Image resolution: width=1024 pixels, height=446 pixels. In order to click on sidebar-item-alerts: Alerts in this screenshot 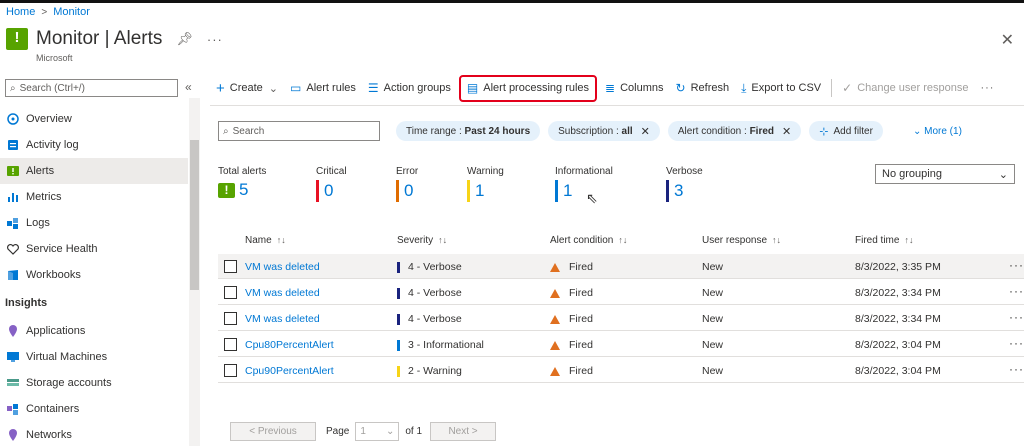, I will do `click(94, 171)`.